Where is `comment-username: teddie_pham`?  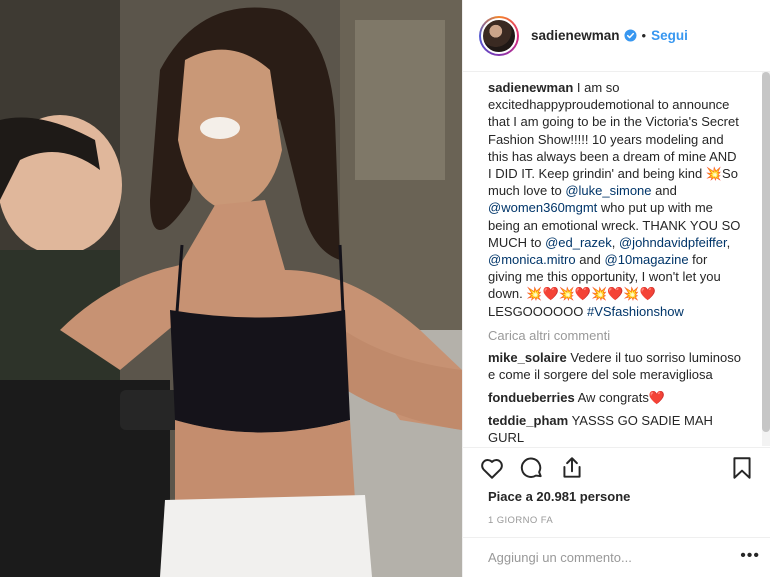 comment-username: teddie_pham is located at coordinates (528, 420).